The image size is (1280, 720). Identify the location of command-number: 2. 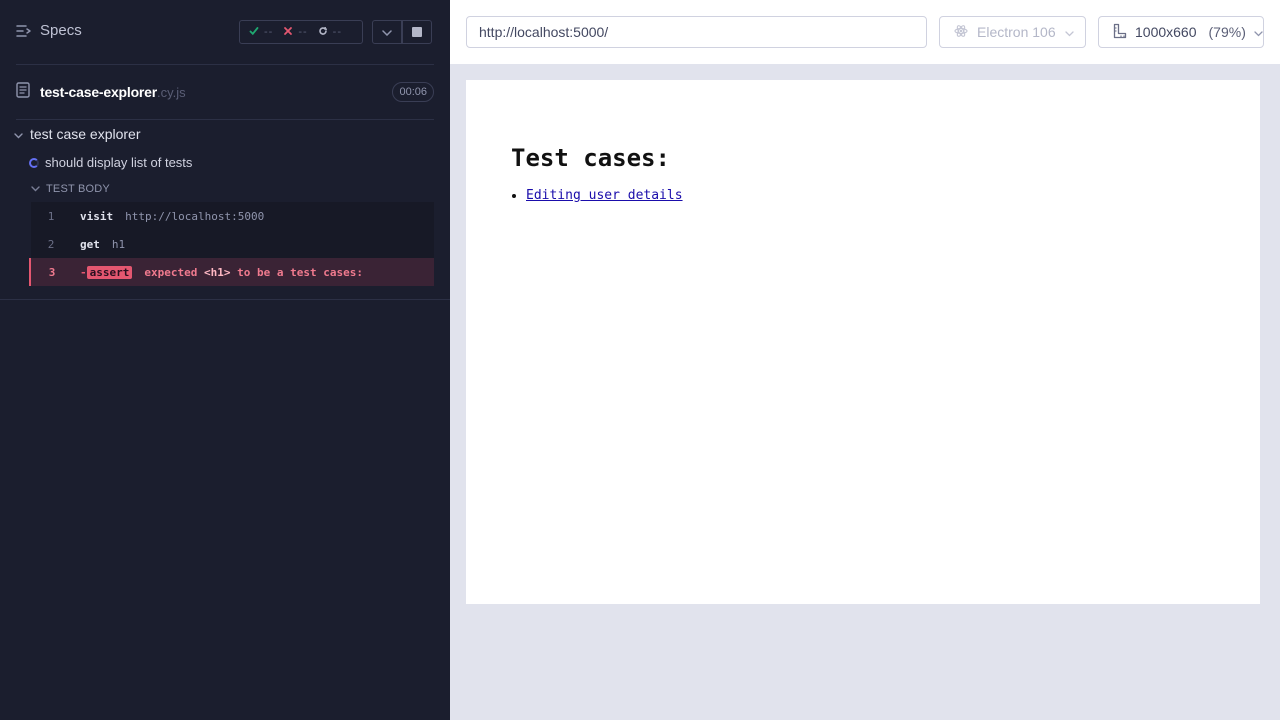
(51, 244).